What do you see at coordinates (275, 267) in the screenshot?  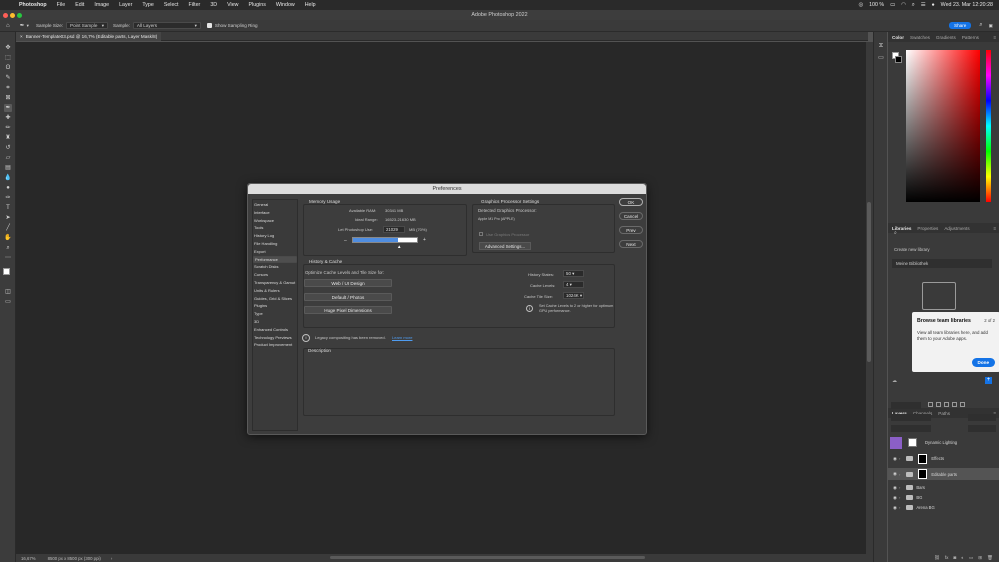 I see `category-scratch-disks: Scratch Disks` at bounding box center [275, 267].